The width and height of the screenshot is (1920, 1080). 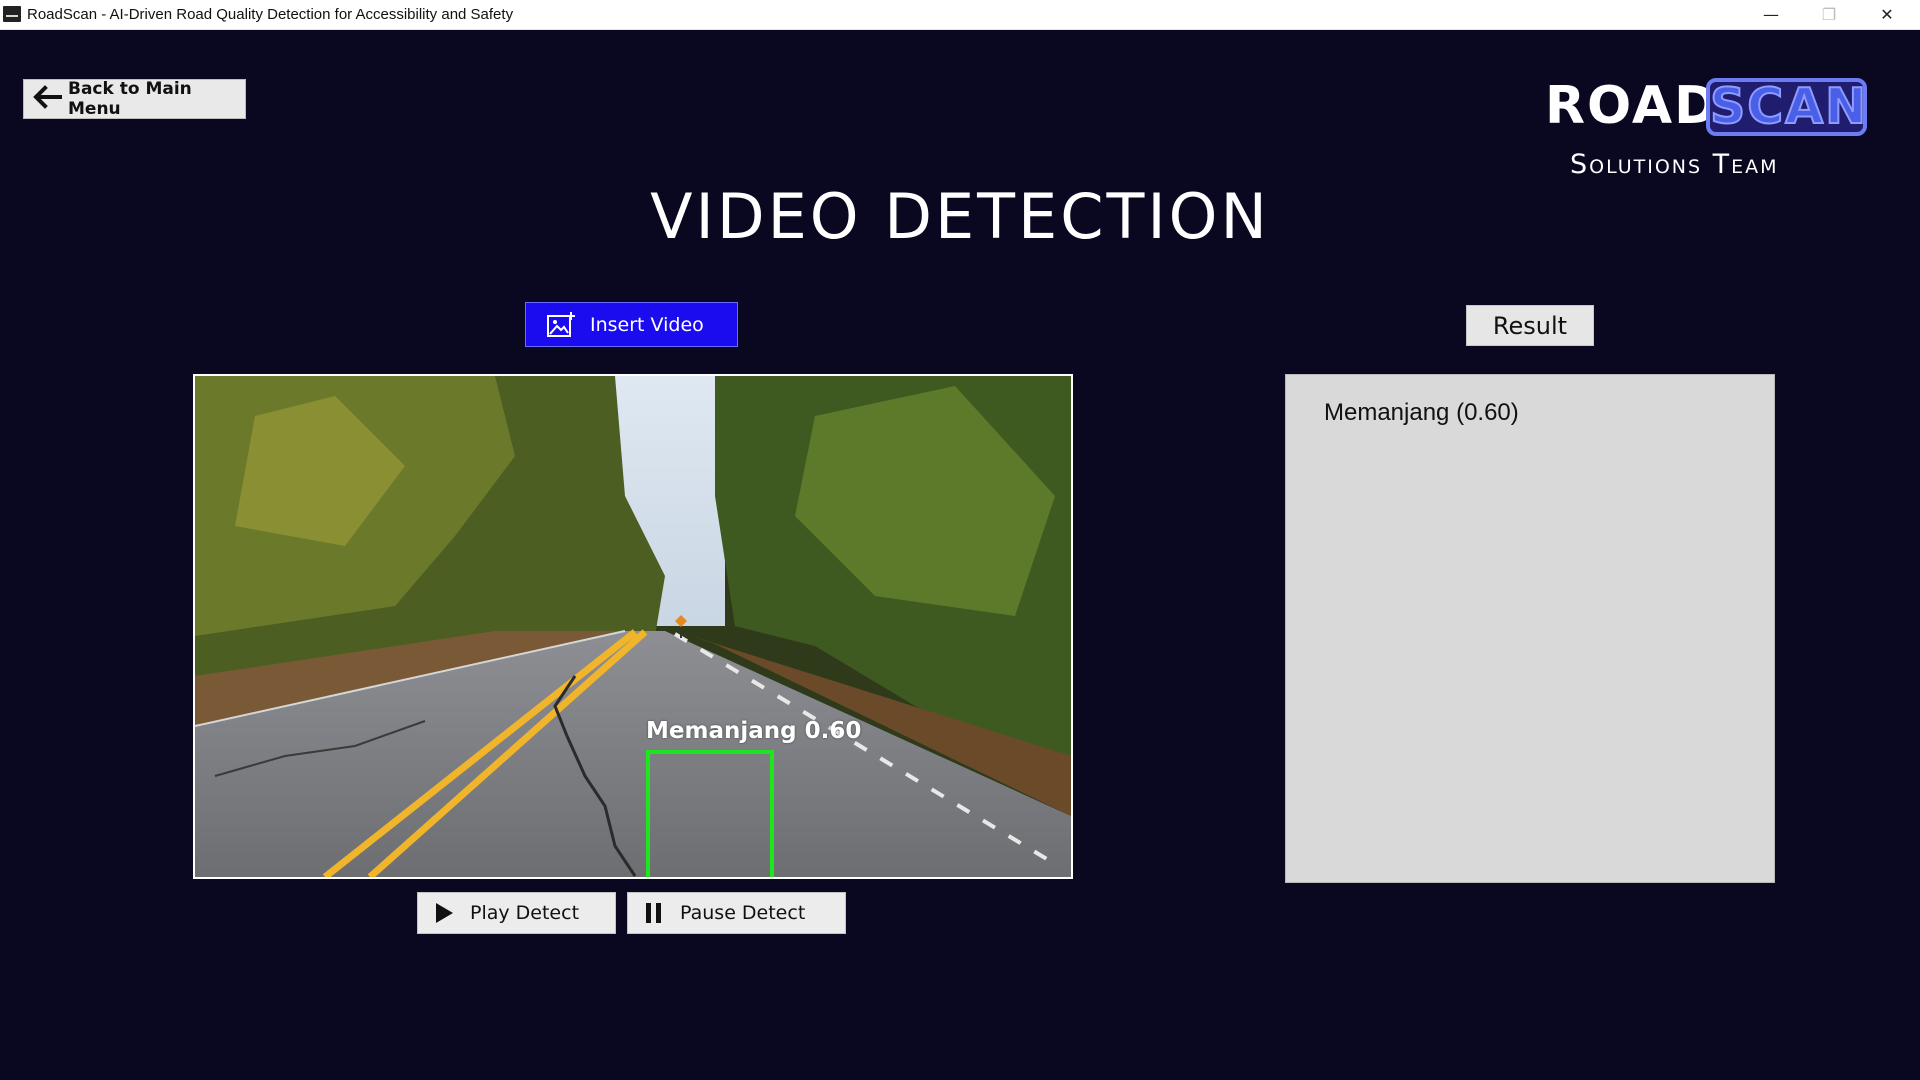 What do you see at coordinates (754, 731) in the screenshot?
I see `detection-label: Memanjang 0.60` at bounding box center [754, 731].